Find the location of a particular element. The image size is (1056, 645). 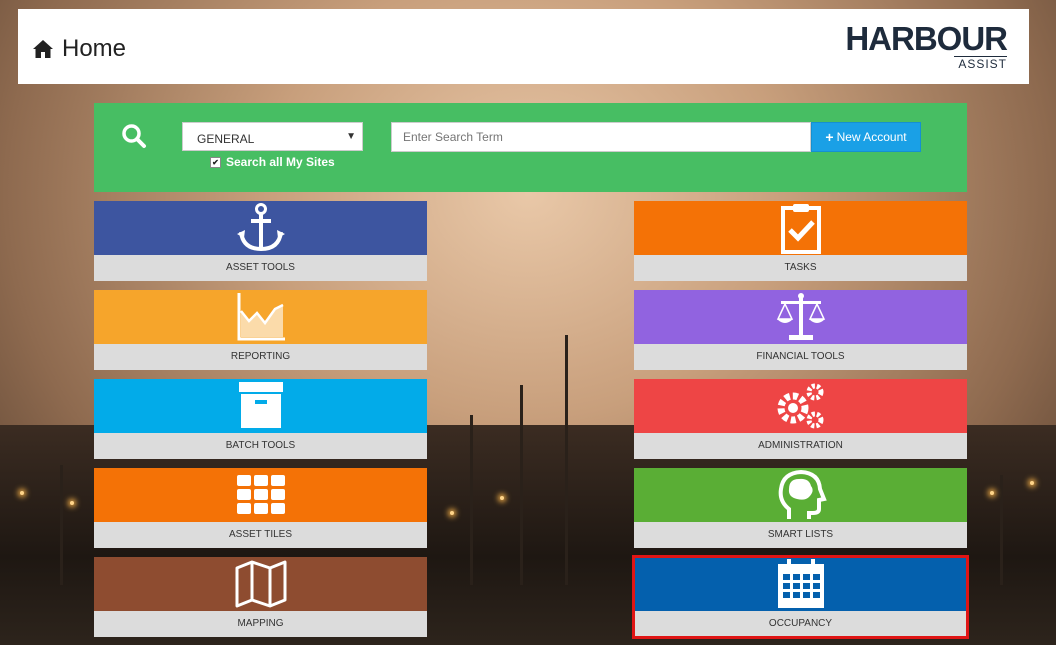

plus-icon: + is located at coordinates (829, 137).